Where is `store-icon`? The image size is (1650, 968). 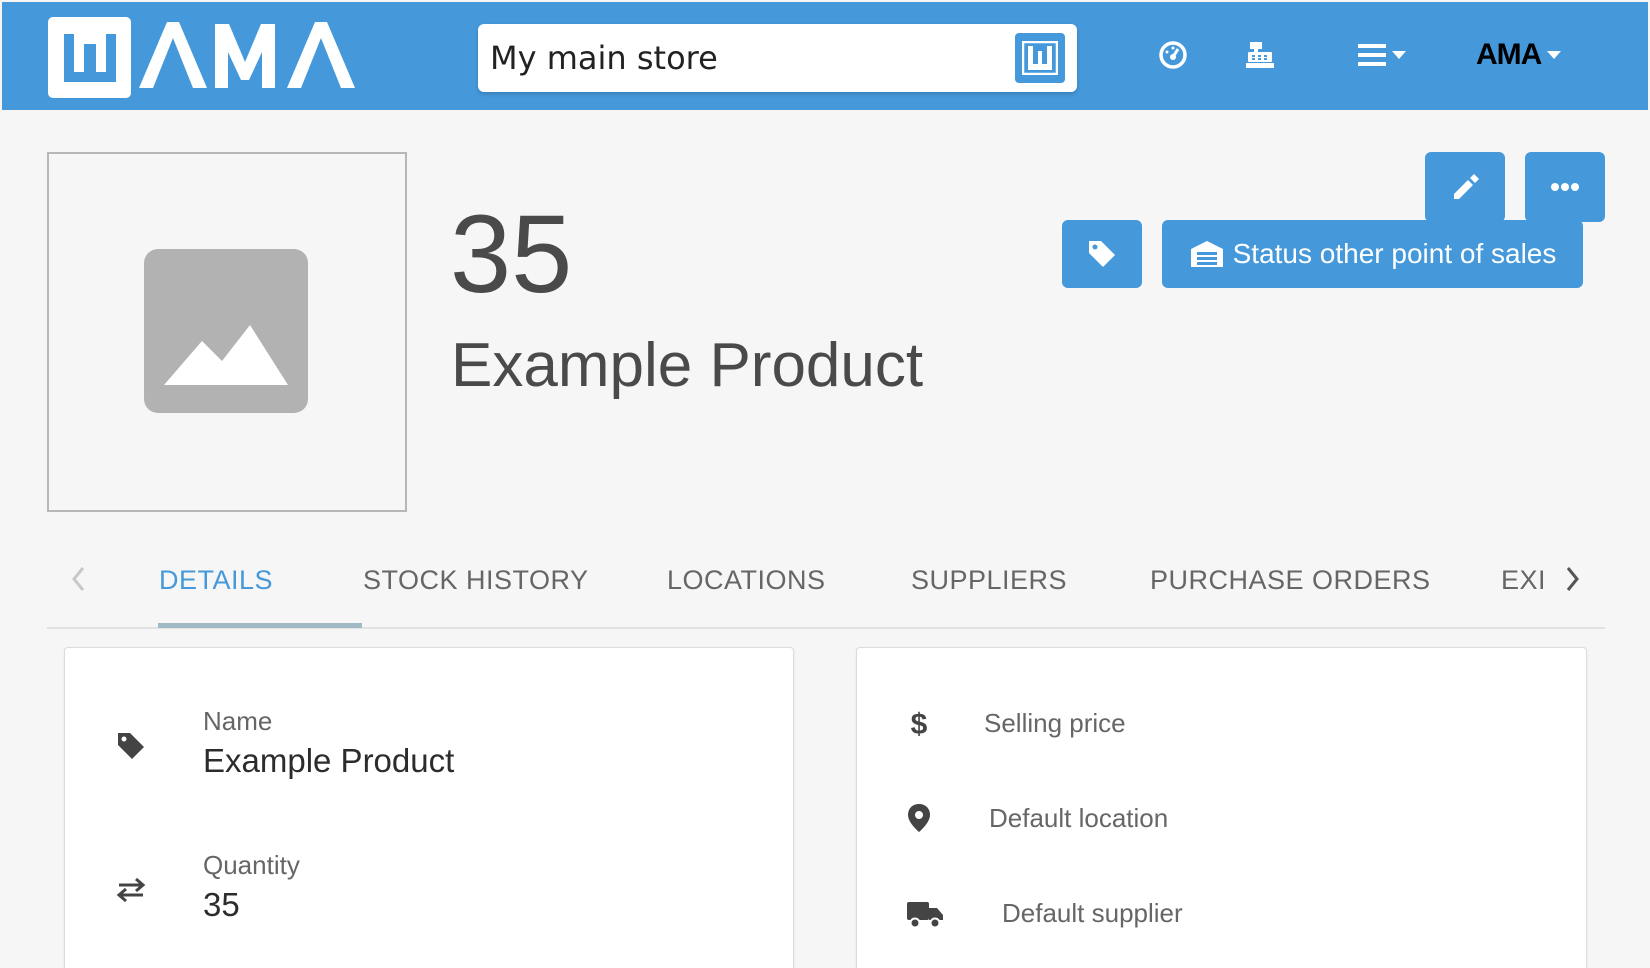 store-icon is located at coordinates (1206, 254).